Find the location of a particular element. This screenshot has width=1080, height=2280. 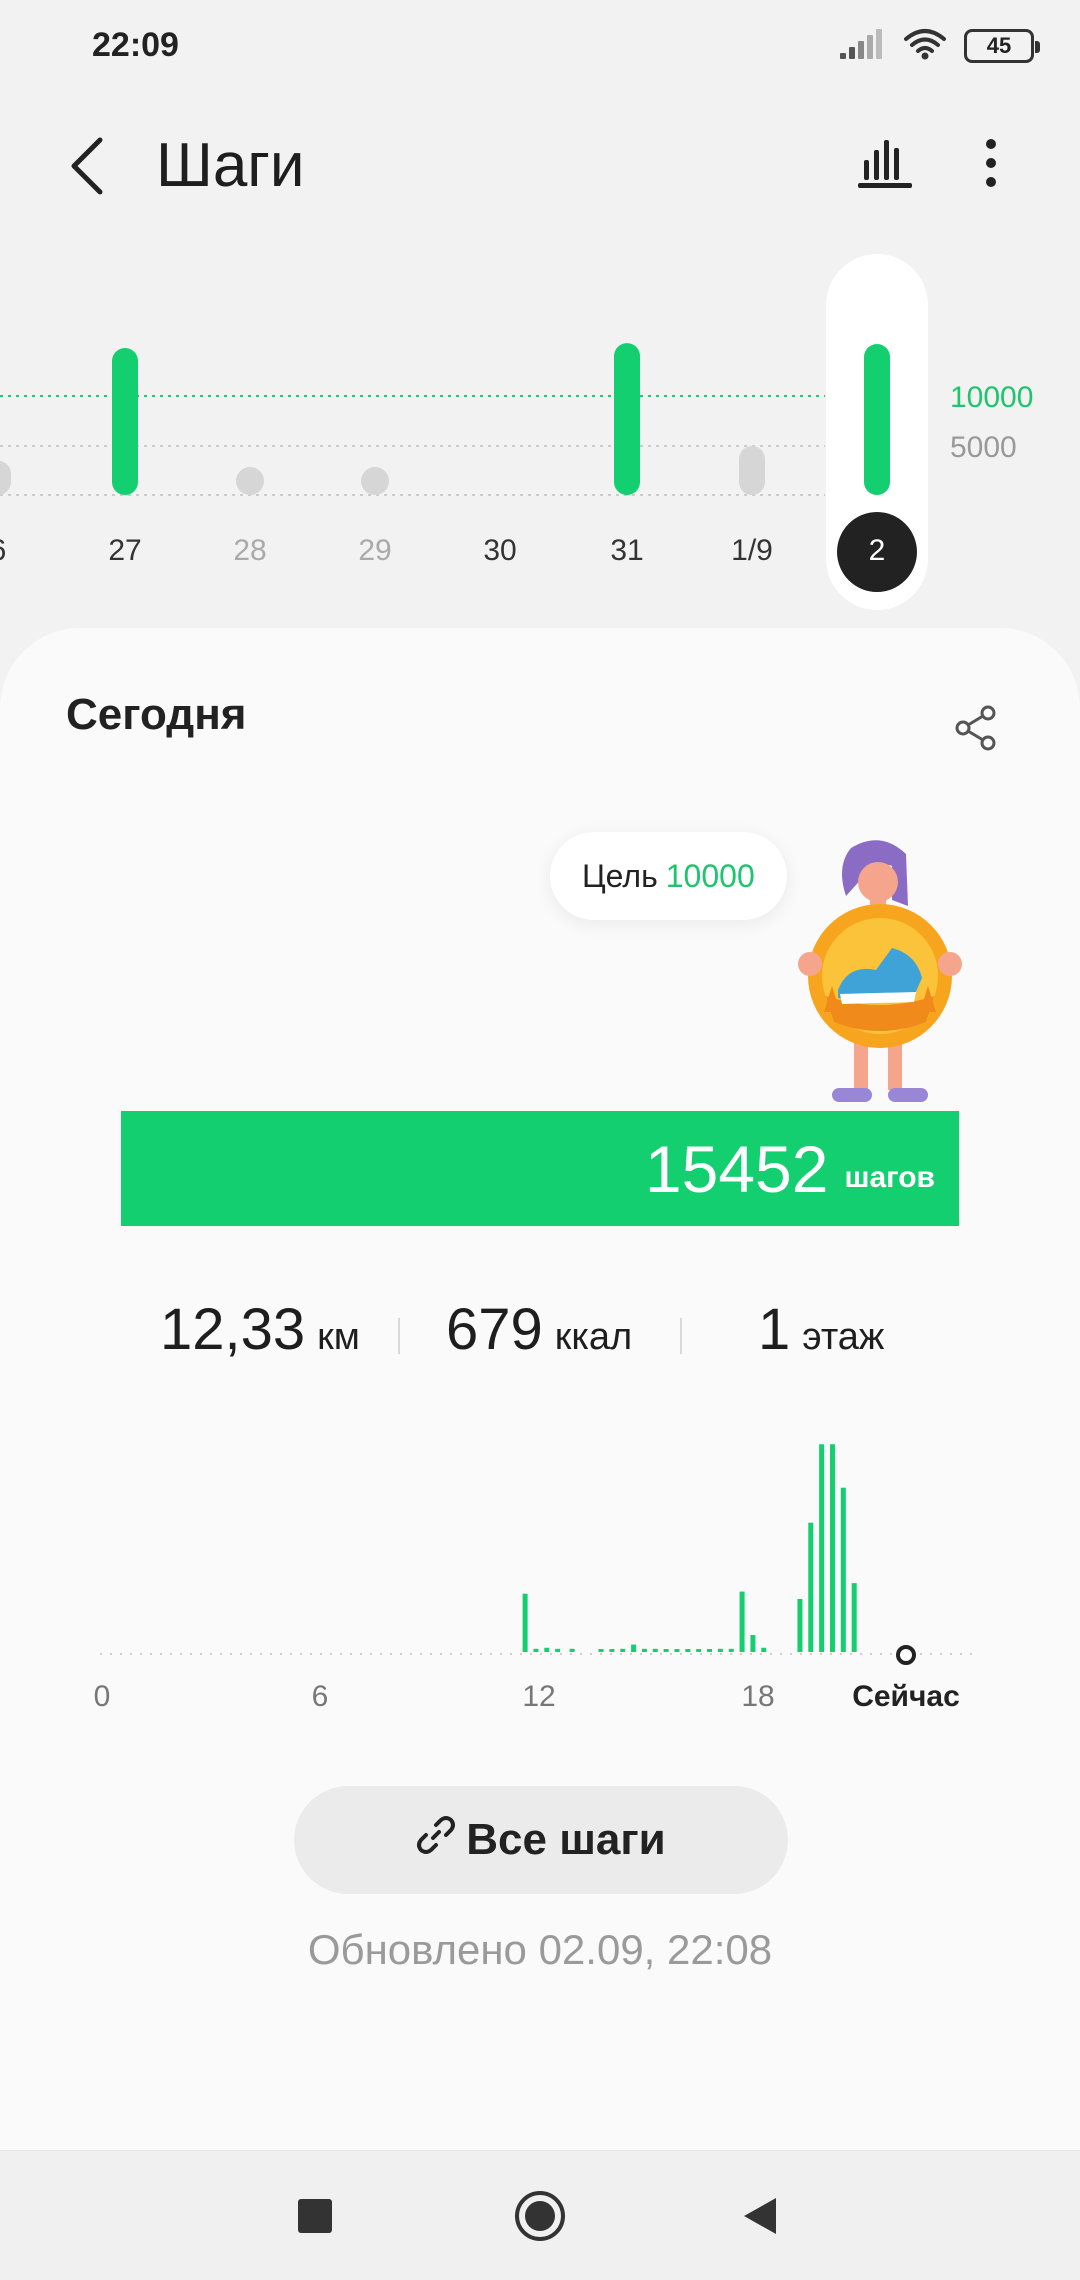

square-icon is located at coordinates (315, 2218).